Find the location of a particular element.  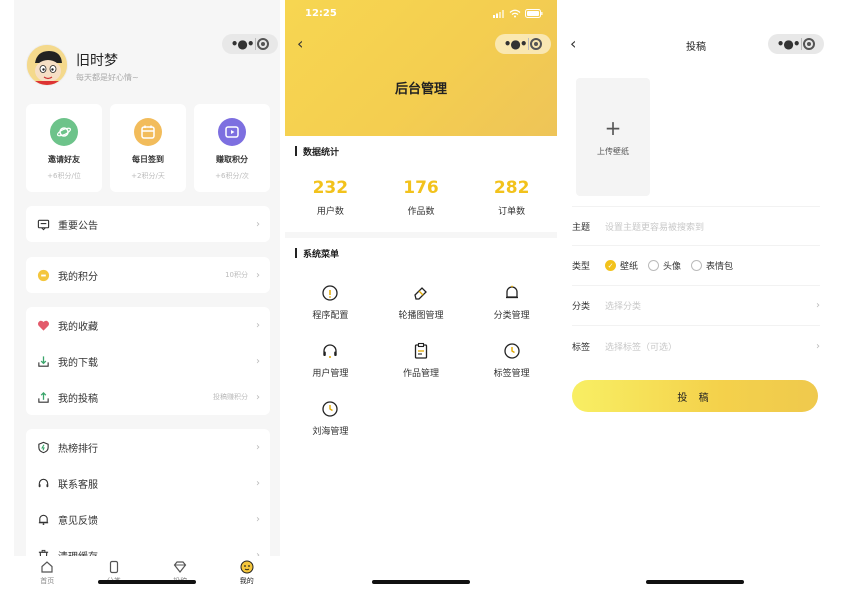

category-select: 选择分类 is located at coordinates (710, 305).